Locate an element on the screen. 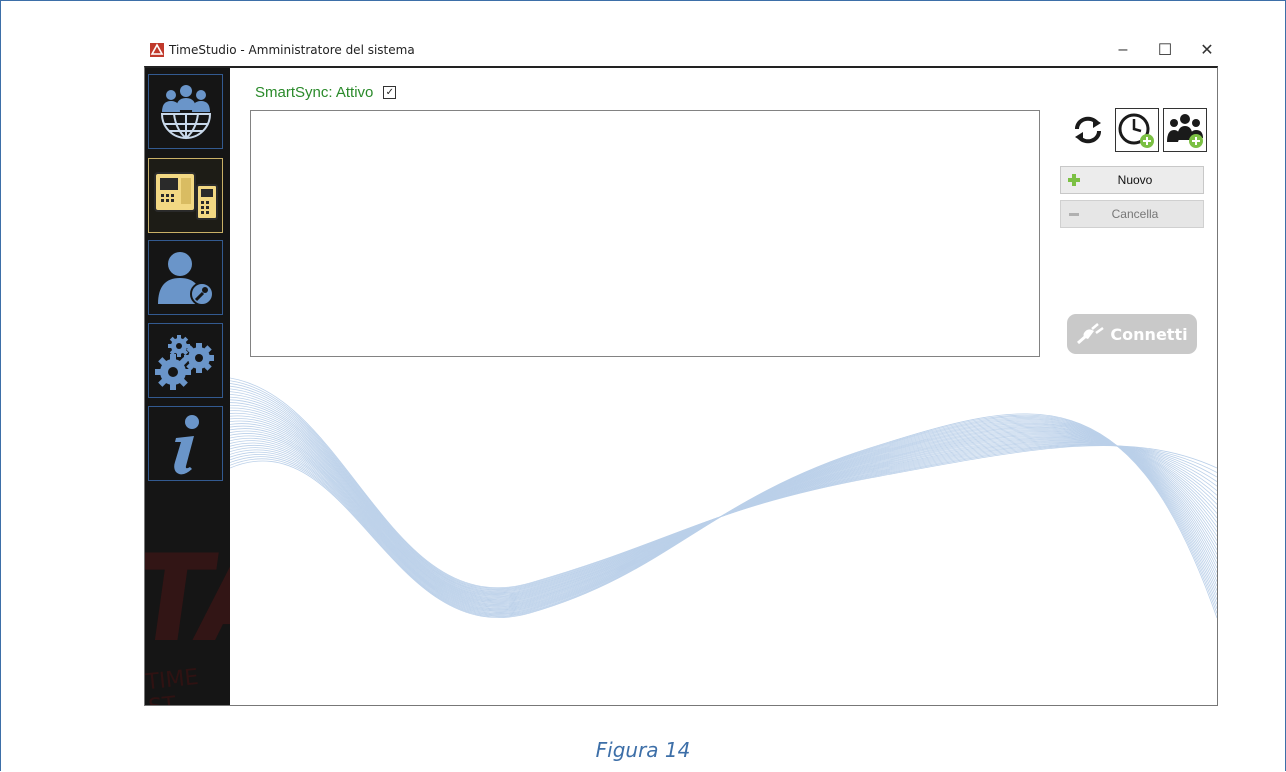 The height and width of the screenshot is (772, 1286). sidebar-item-info is located at coordinates (185, 443).